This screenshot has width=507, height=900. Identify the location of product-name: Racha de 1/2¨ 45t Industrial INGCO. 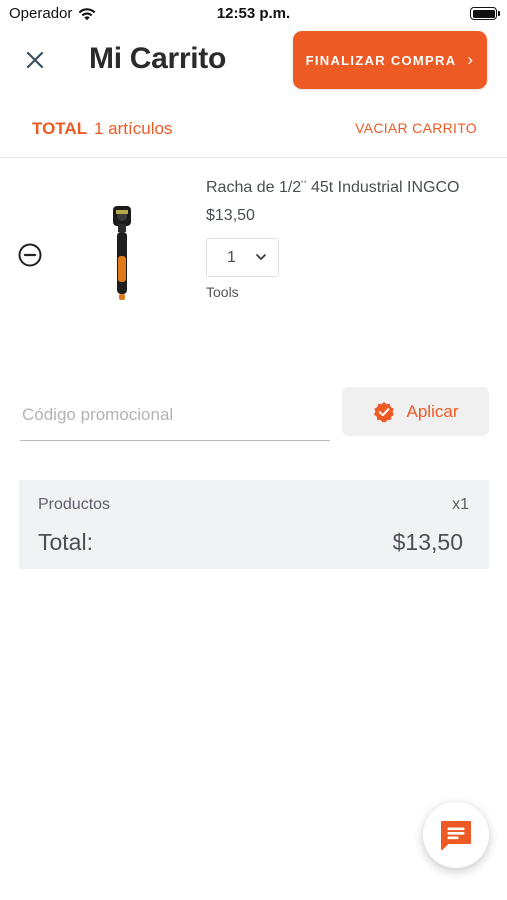
(333, 187).